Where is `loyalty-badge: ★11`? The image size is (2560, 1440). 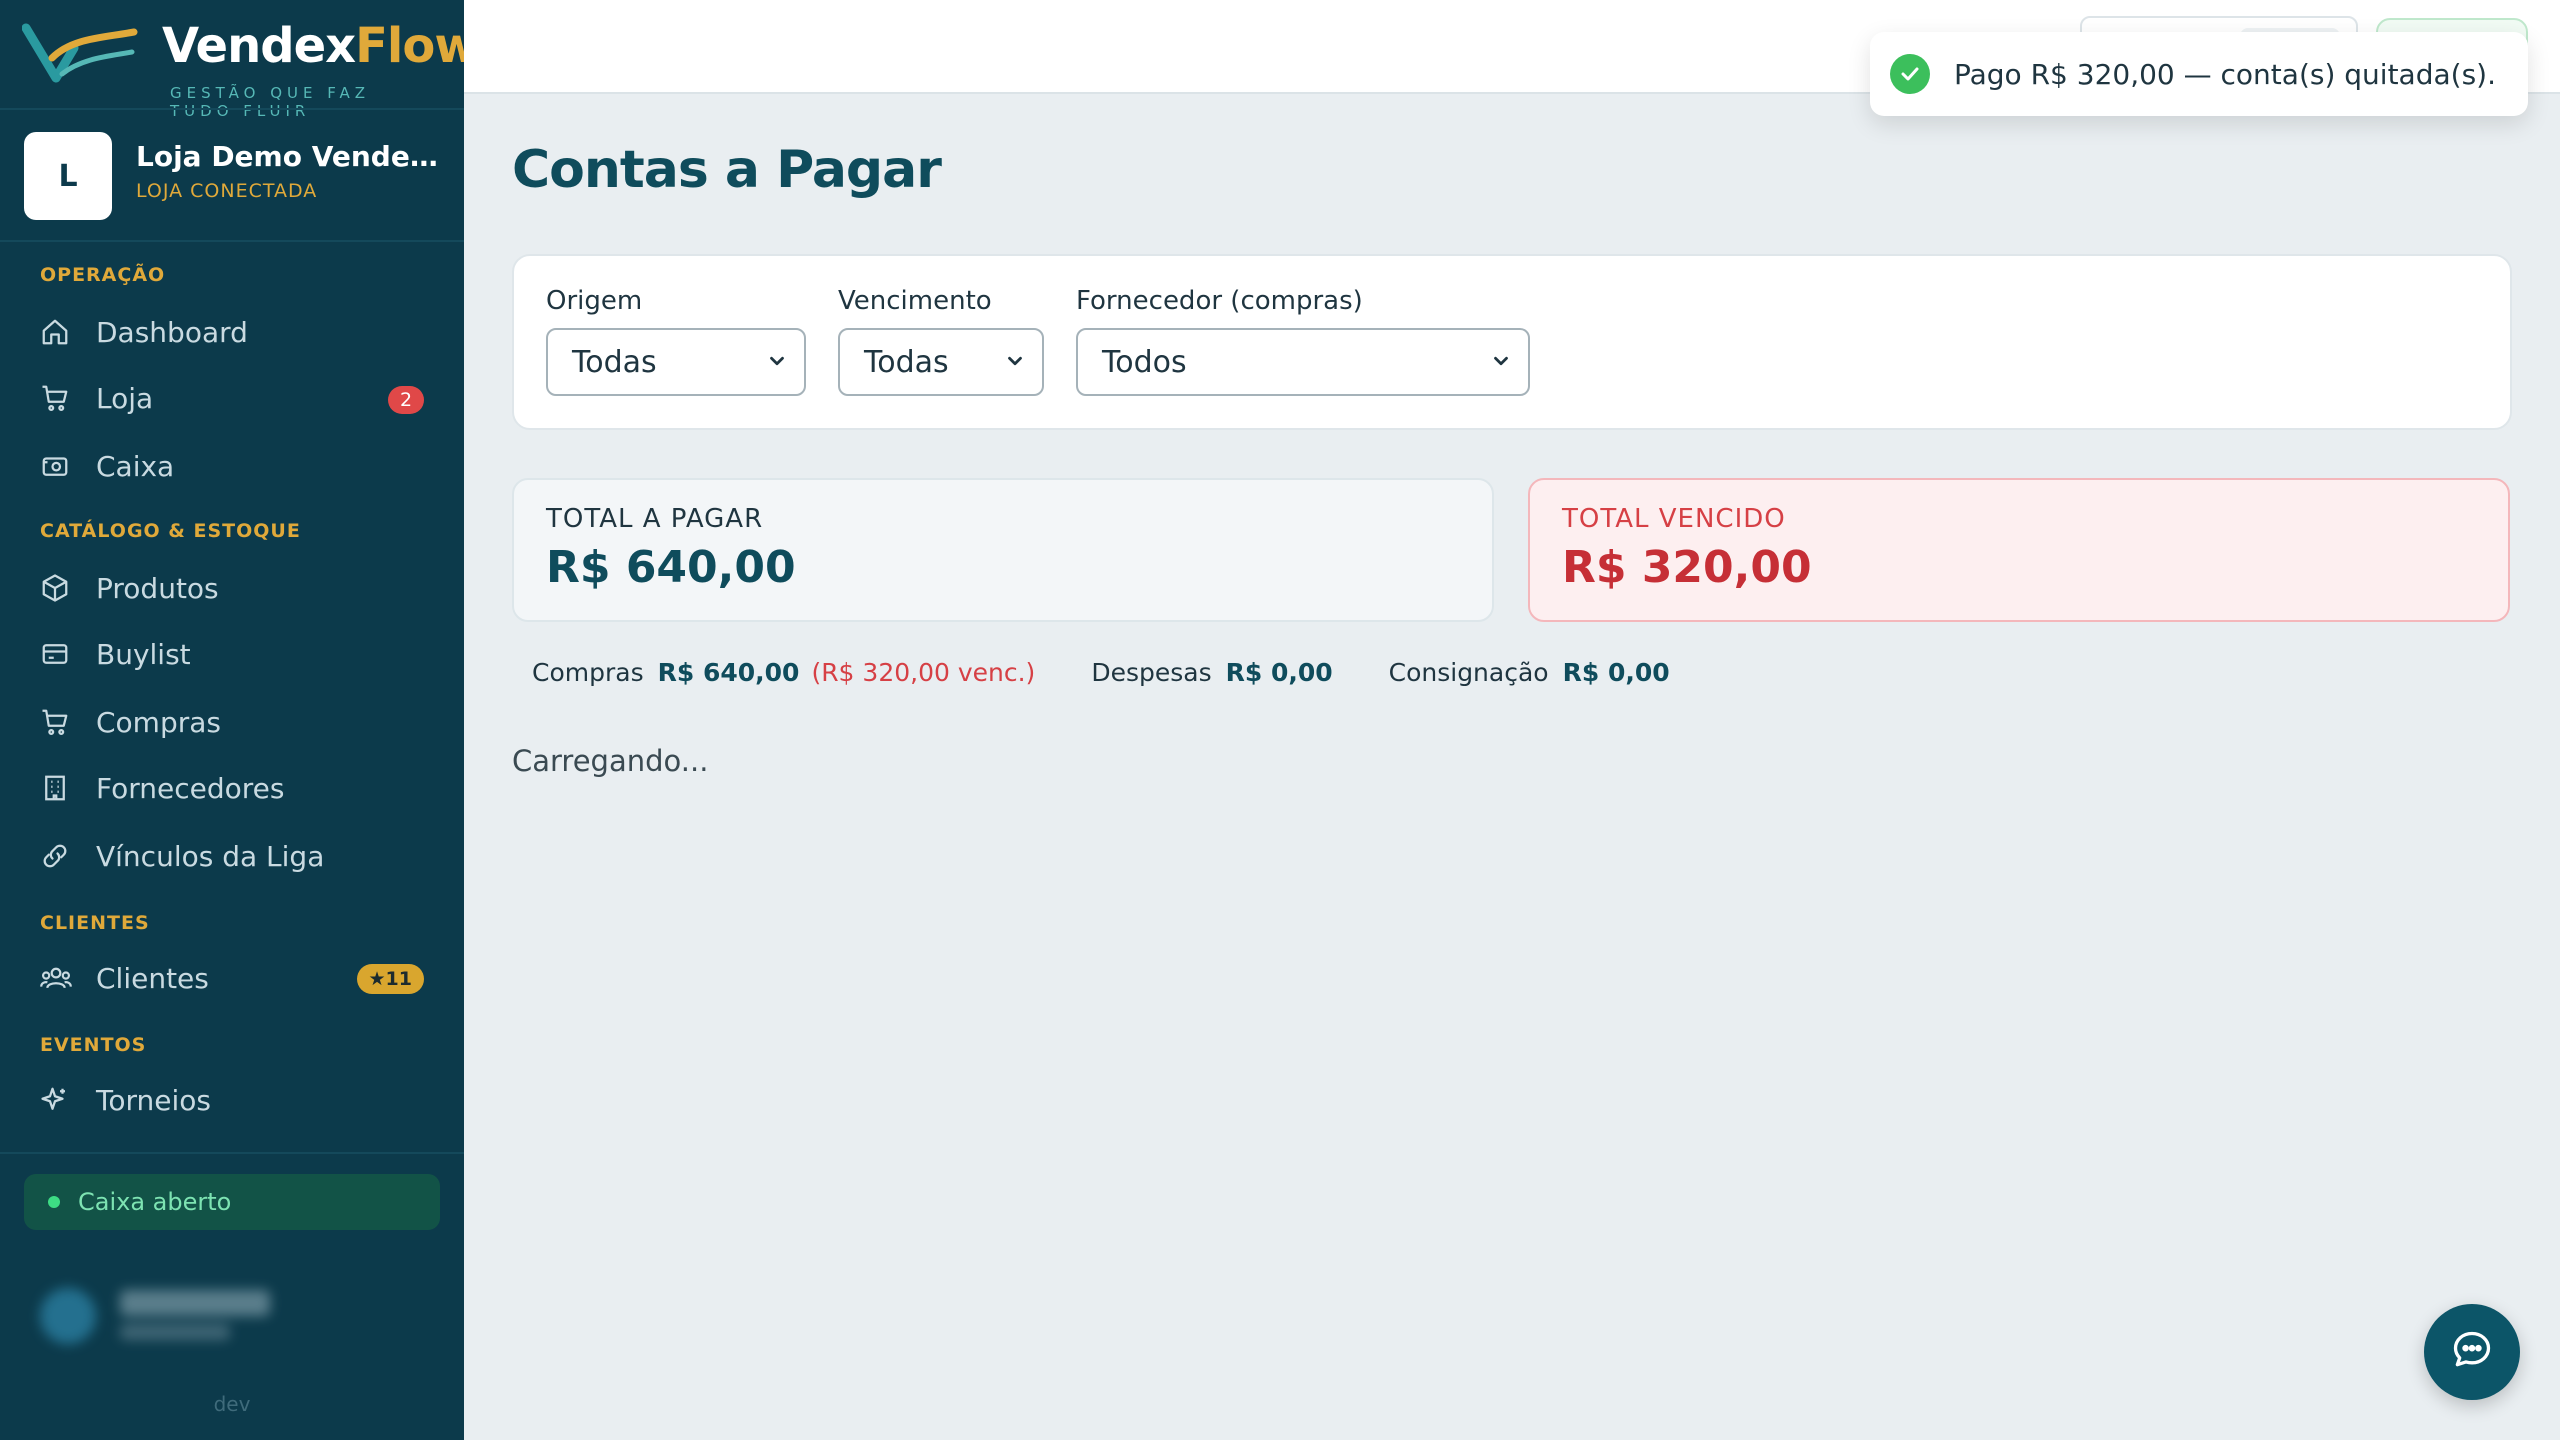 loyalty-badge: ★11 is located at coordinates (390, 979).